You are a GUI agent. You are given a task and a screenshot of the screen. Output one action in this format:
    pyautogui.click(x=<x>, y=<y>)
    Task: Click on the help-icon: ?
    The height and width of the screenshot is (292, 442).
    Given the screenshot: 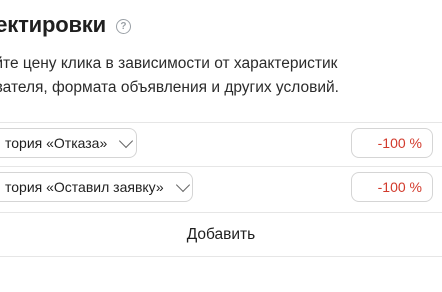 What is the action you would take?
    pyautogui.click(x=123, y=26)
    